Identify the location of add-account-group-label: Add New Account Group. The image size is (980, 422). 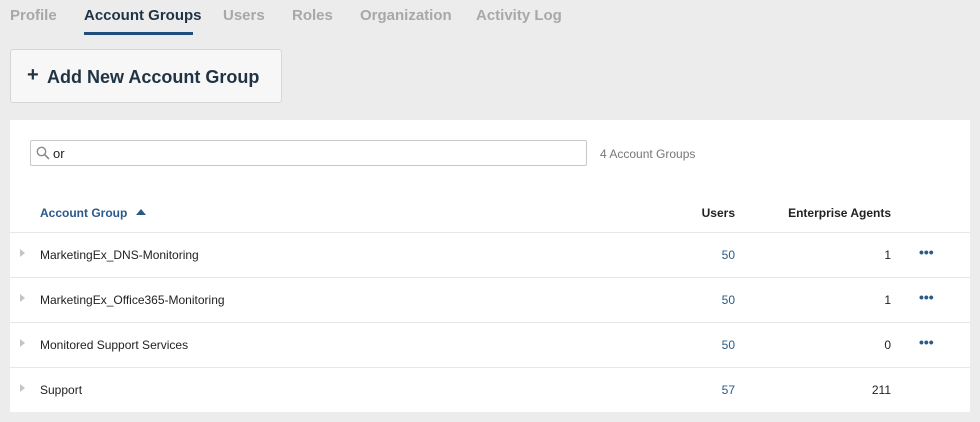
(153, 77).